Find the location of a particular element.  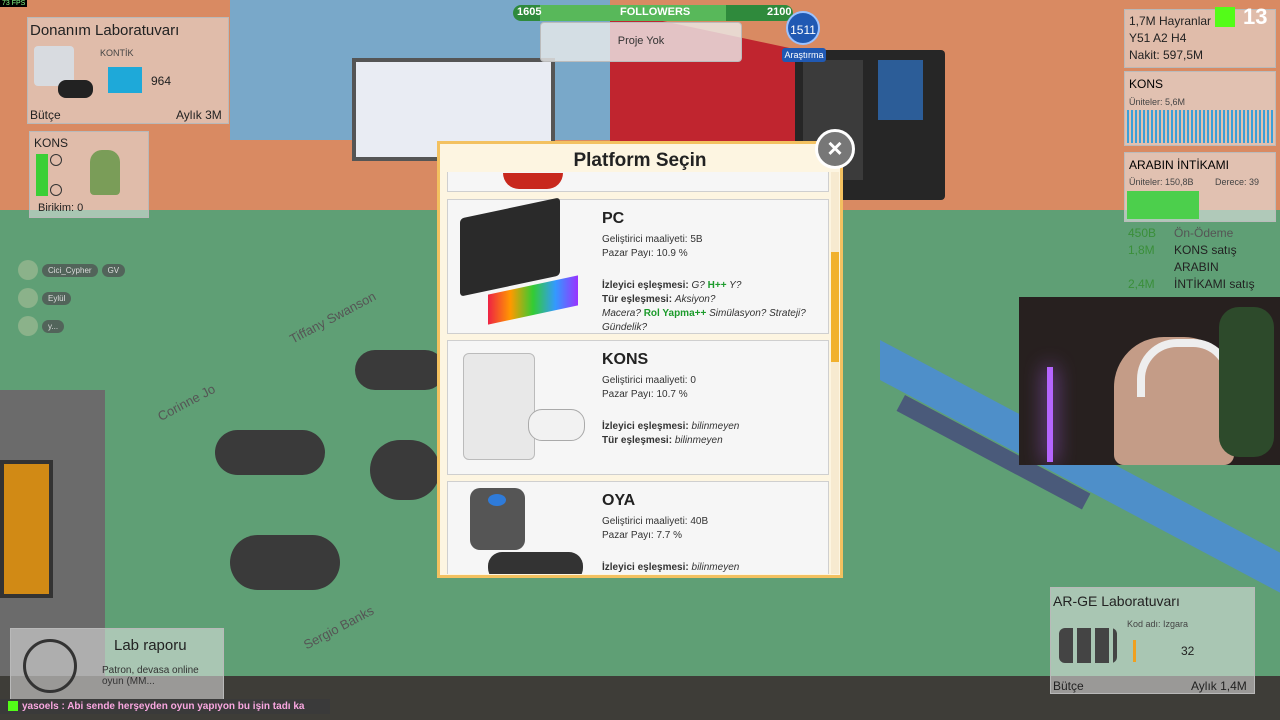

platform-card is located at coordinates (638, 182).